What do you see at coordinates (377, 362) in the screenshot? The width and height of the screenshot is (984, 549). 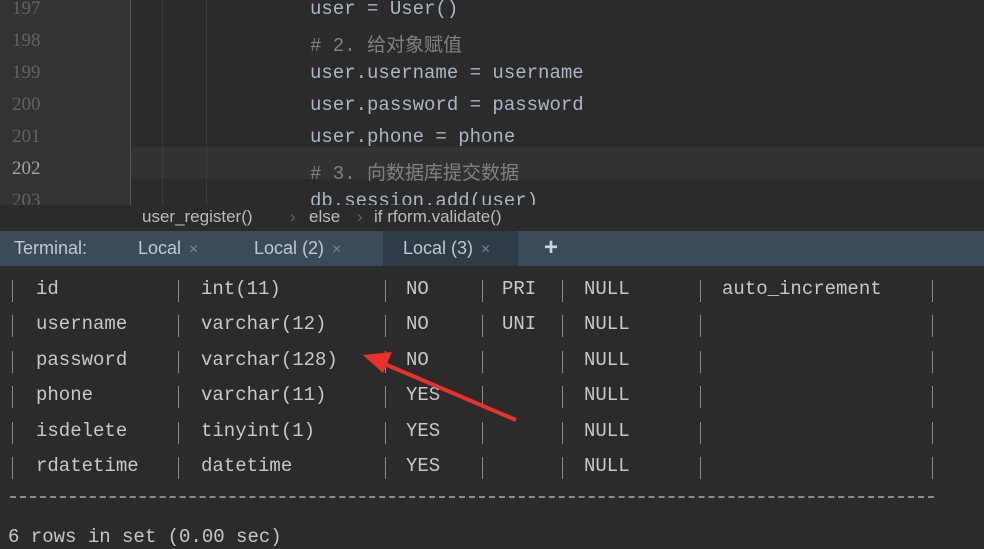 I see `arrow-head` at bounding box center [377, 362].